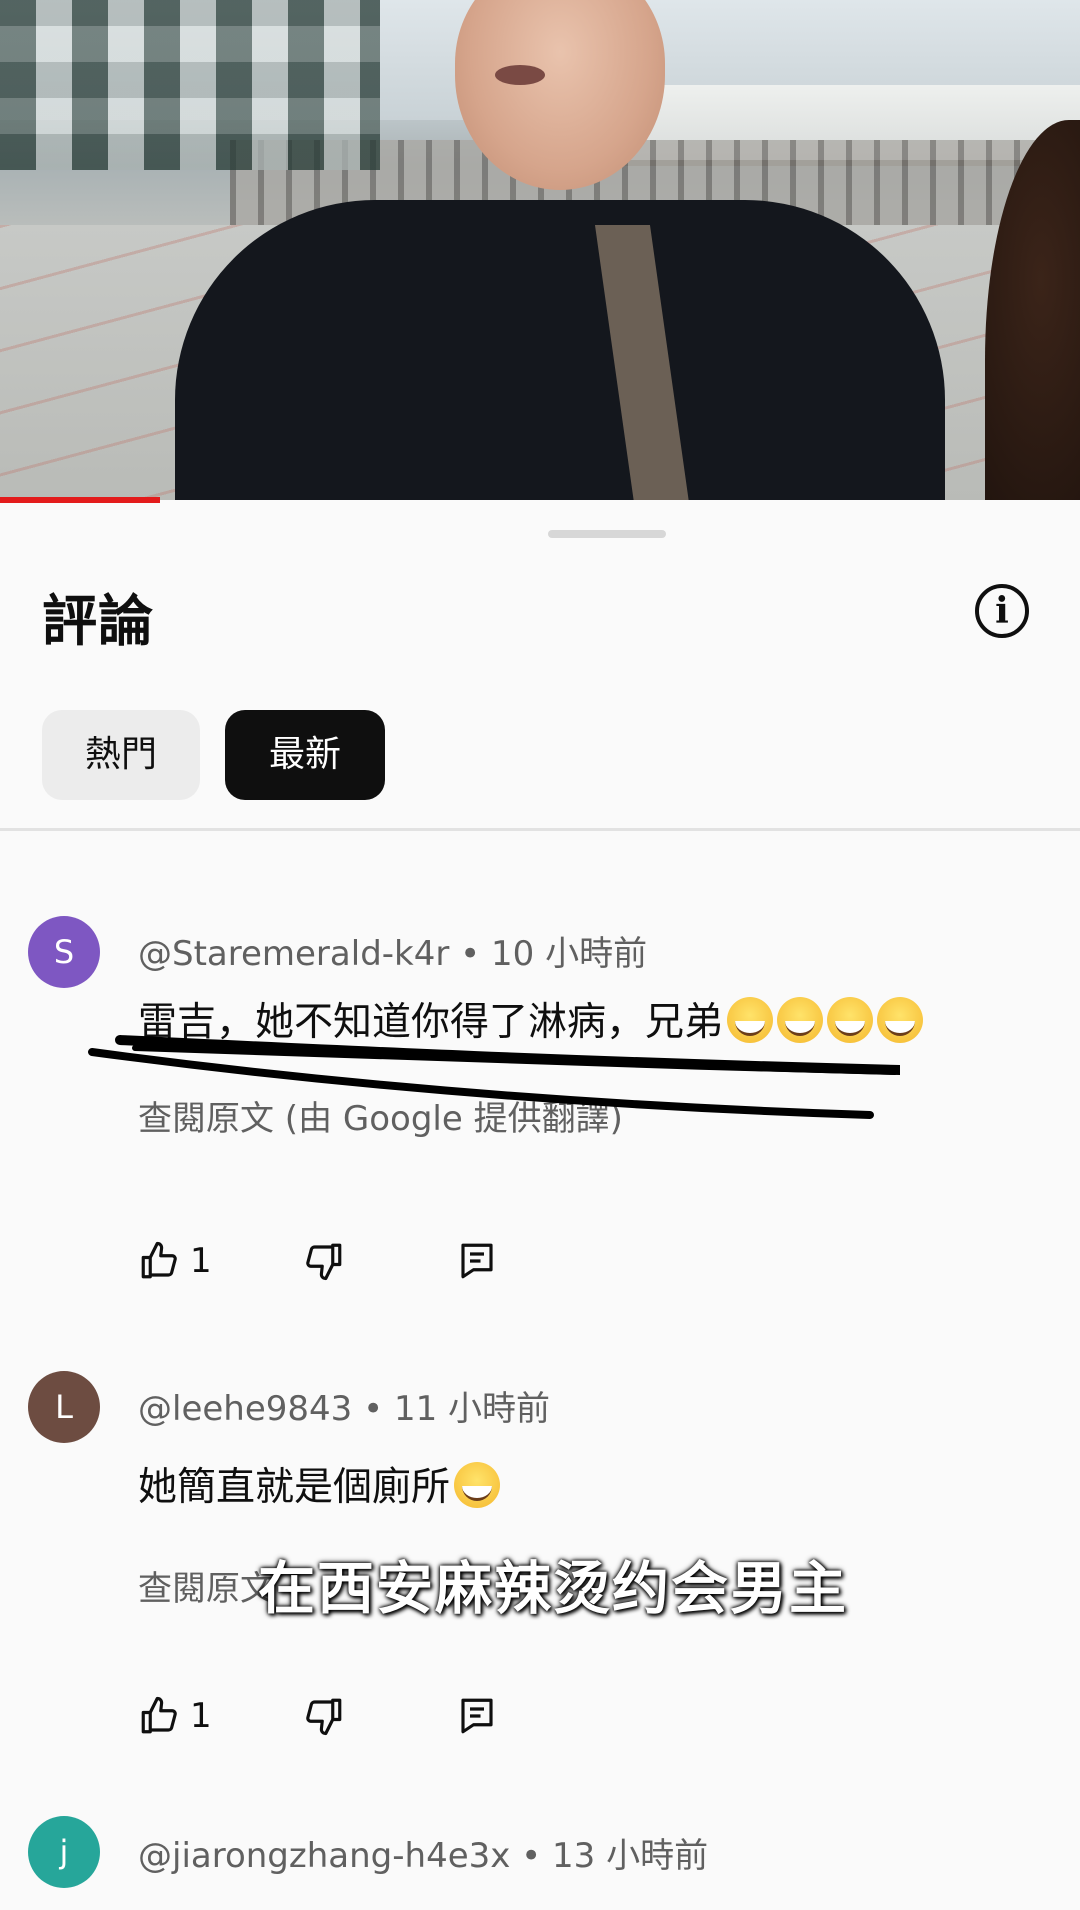 This screenshot has width=1080, height=1910. What do you see at coordinates (294, 1487) in the screenshot?
I see `comment-text: 她簡直就是個廁所` at bounding box center [294, 1487].